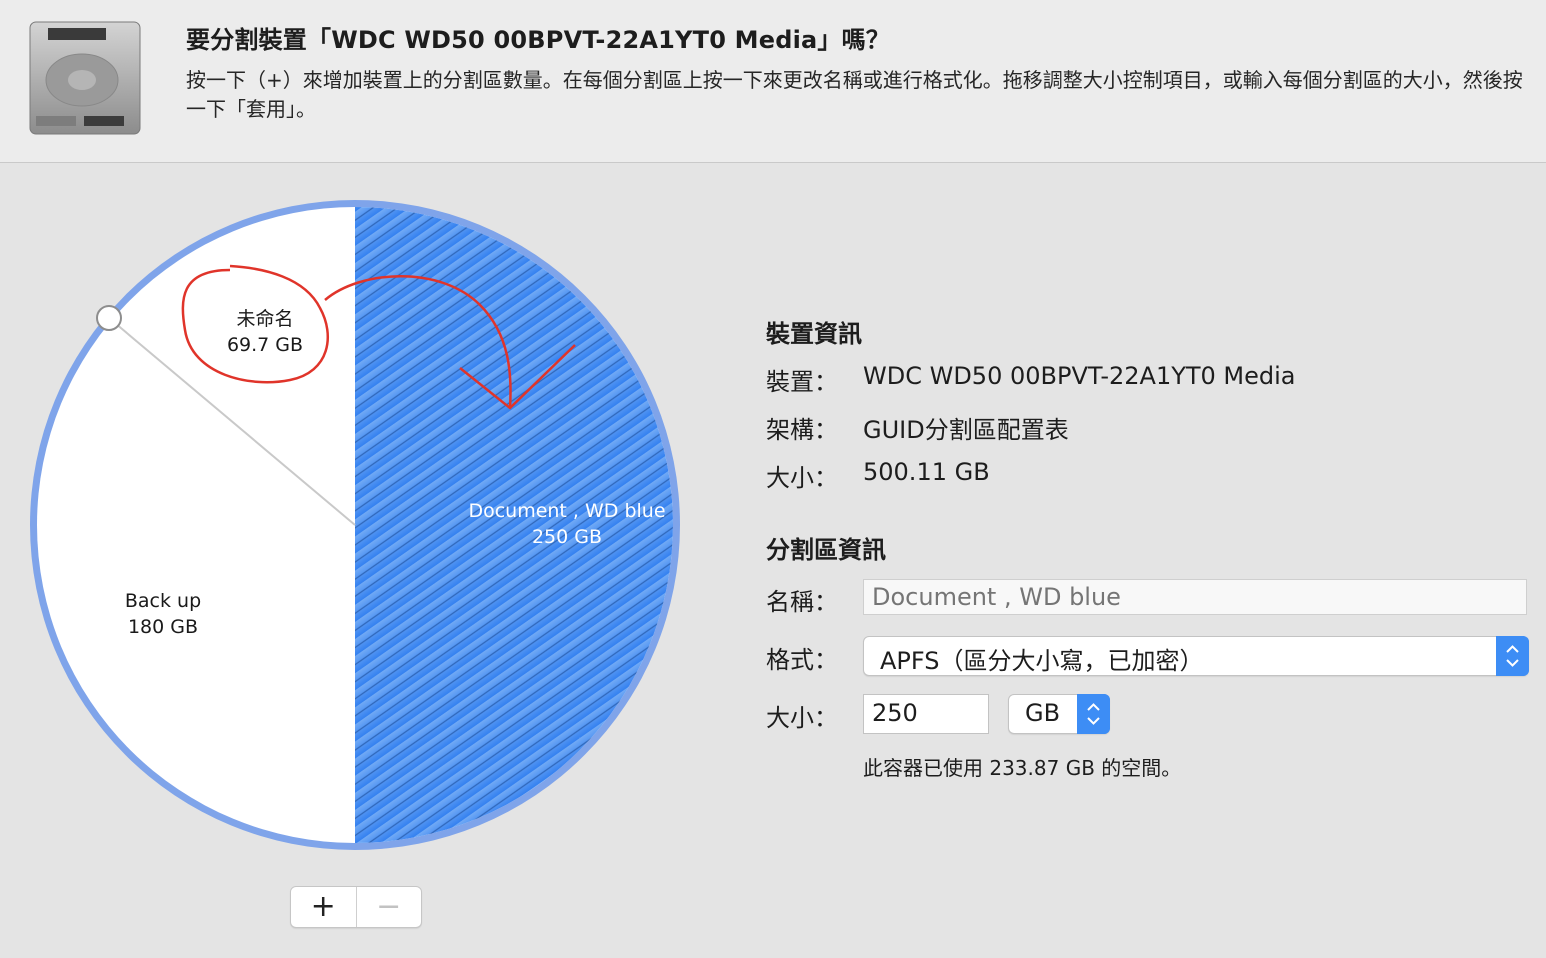 This screenshot has width=1546, height=958. What do you see at coordinates (265, 332) in the screenshot?
I see `pie-label-unnamed: 未命名 69.7 GB` at bounding box center [265, 332].